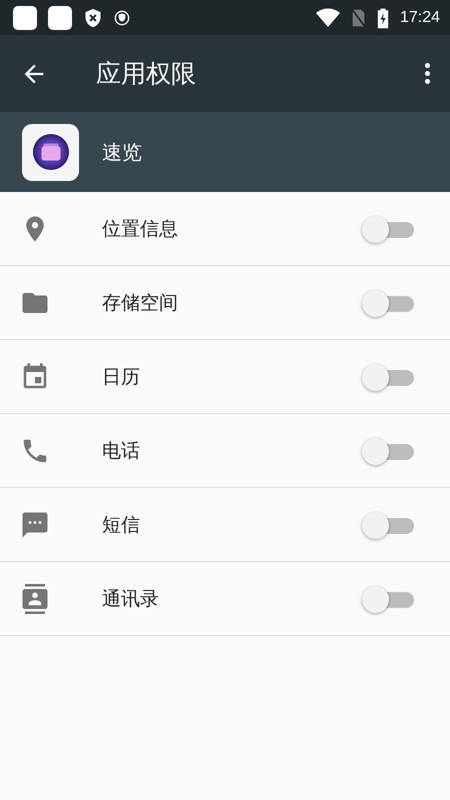 Image resolution: width=450 pixels, height=800 pixels. I want to click on permission-row: 存储空间, so click(225, 303).